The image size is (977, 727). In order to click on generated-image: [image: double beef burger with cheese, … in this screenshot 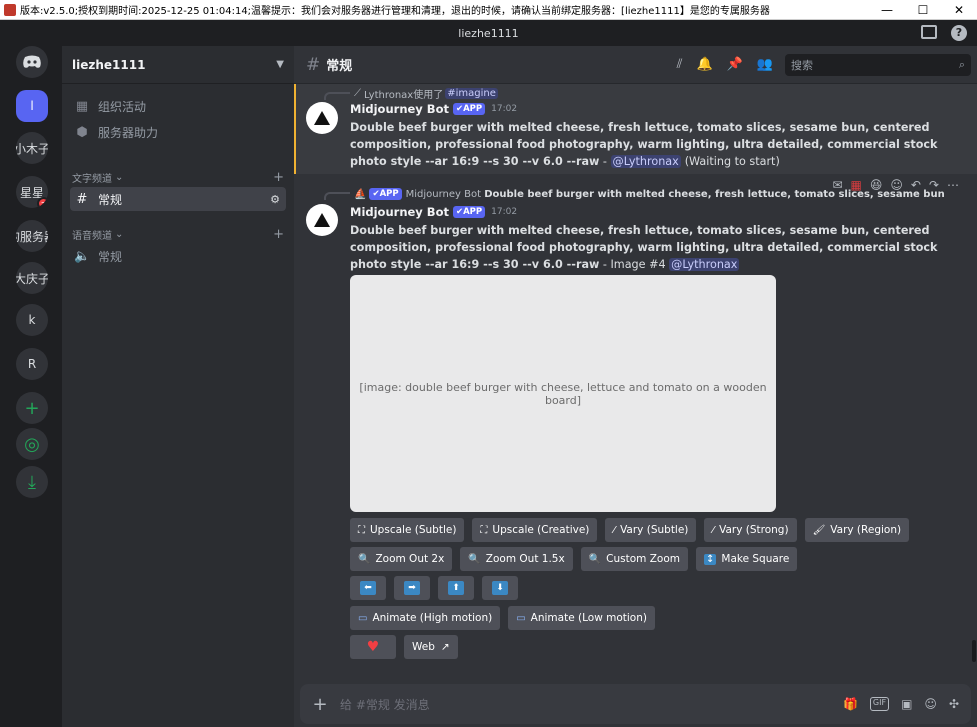, I will do `click(563, 393)`.